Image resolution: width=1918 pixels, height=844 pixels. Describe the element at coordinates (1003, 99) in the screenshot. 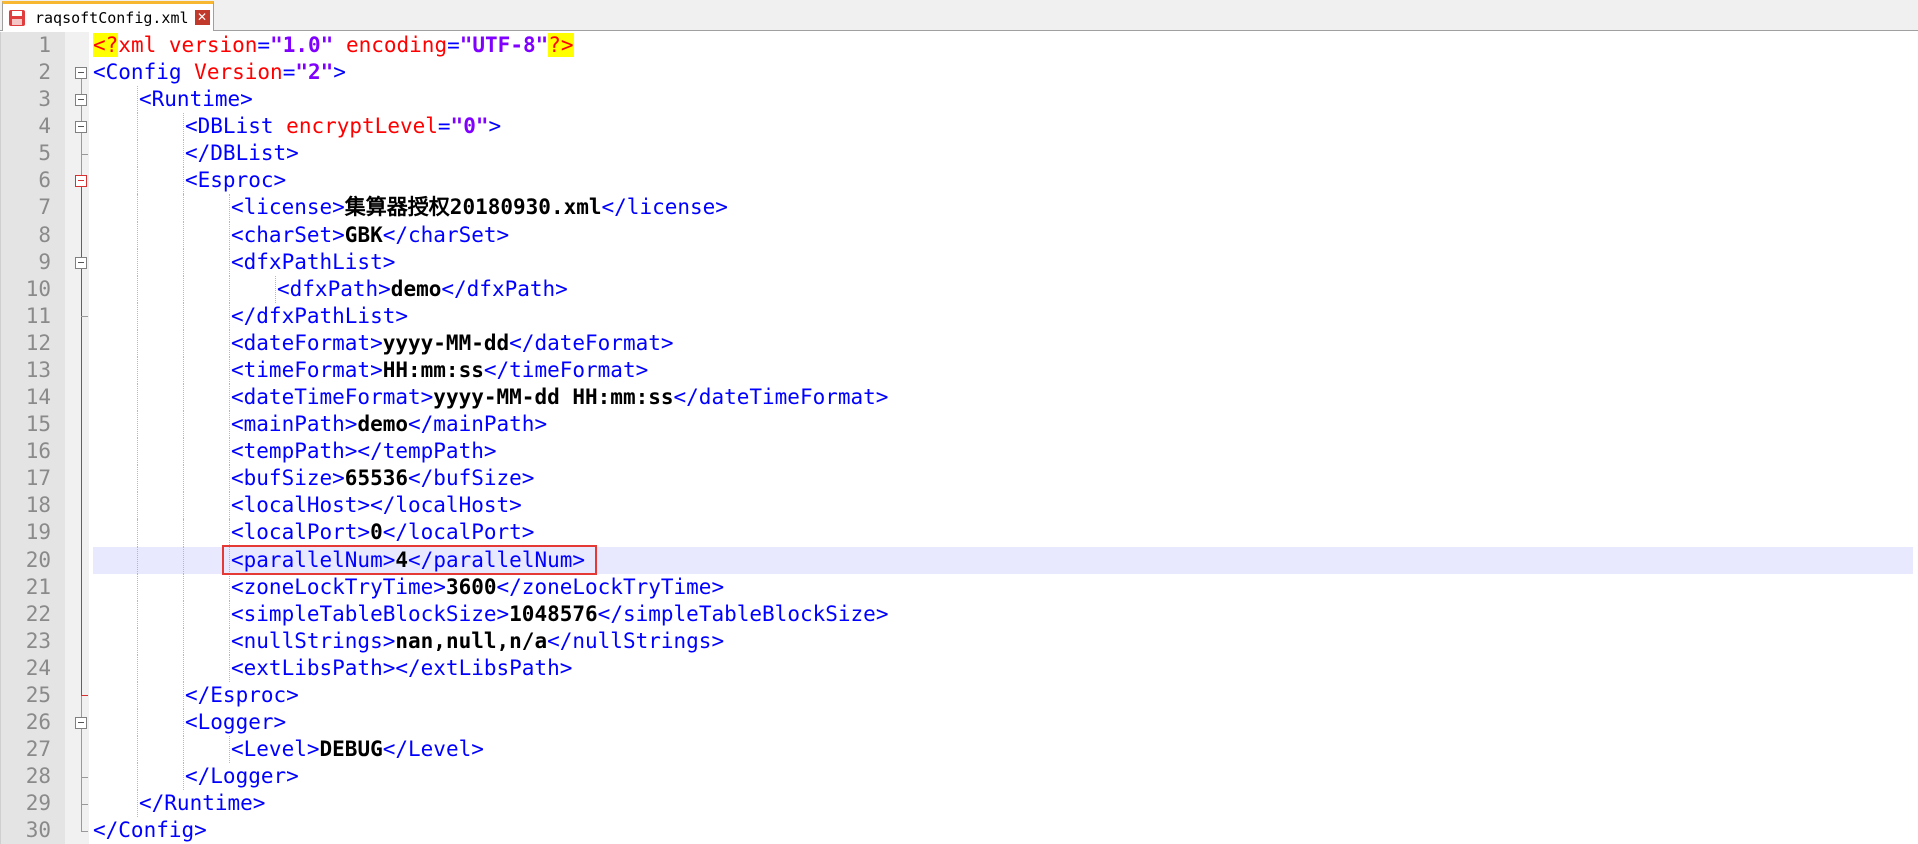

I see `code-line: <Runtime>` at that location.